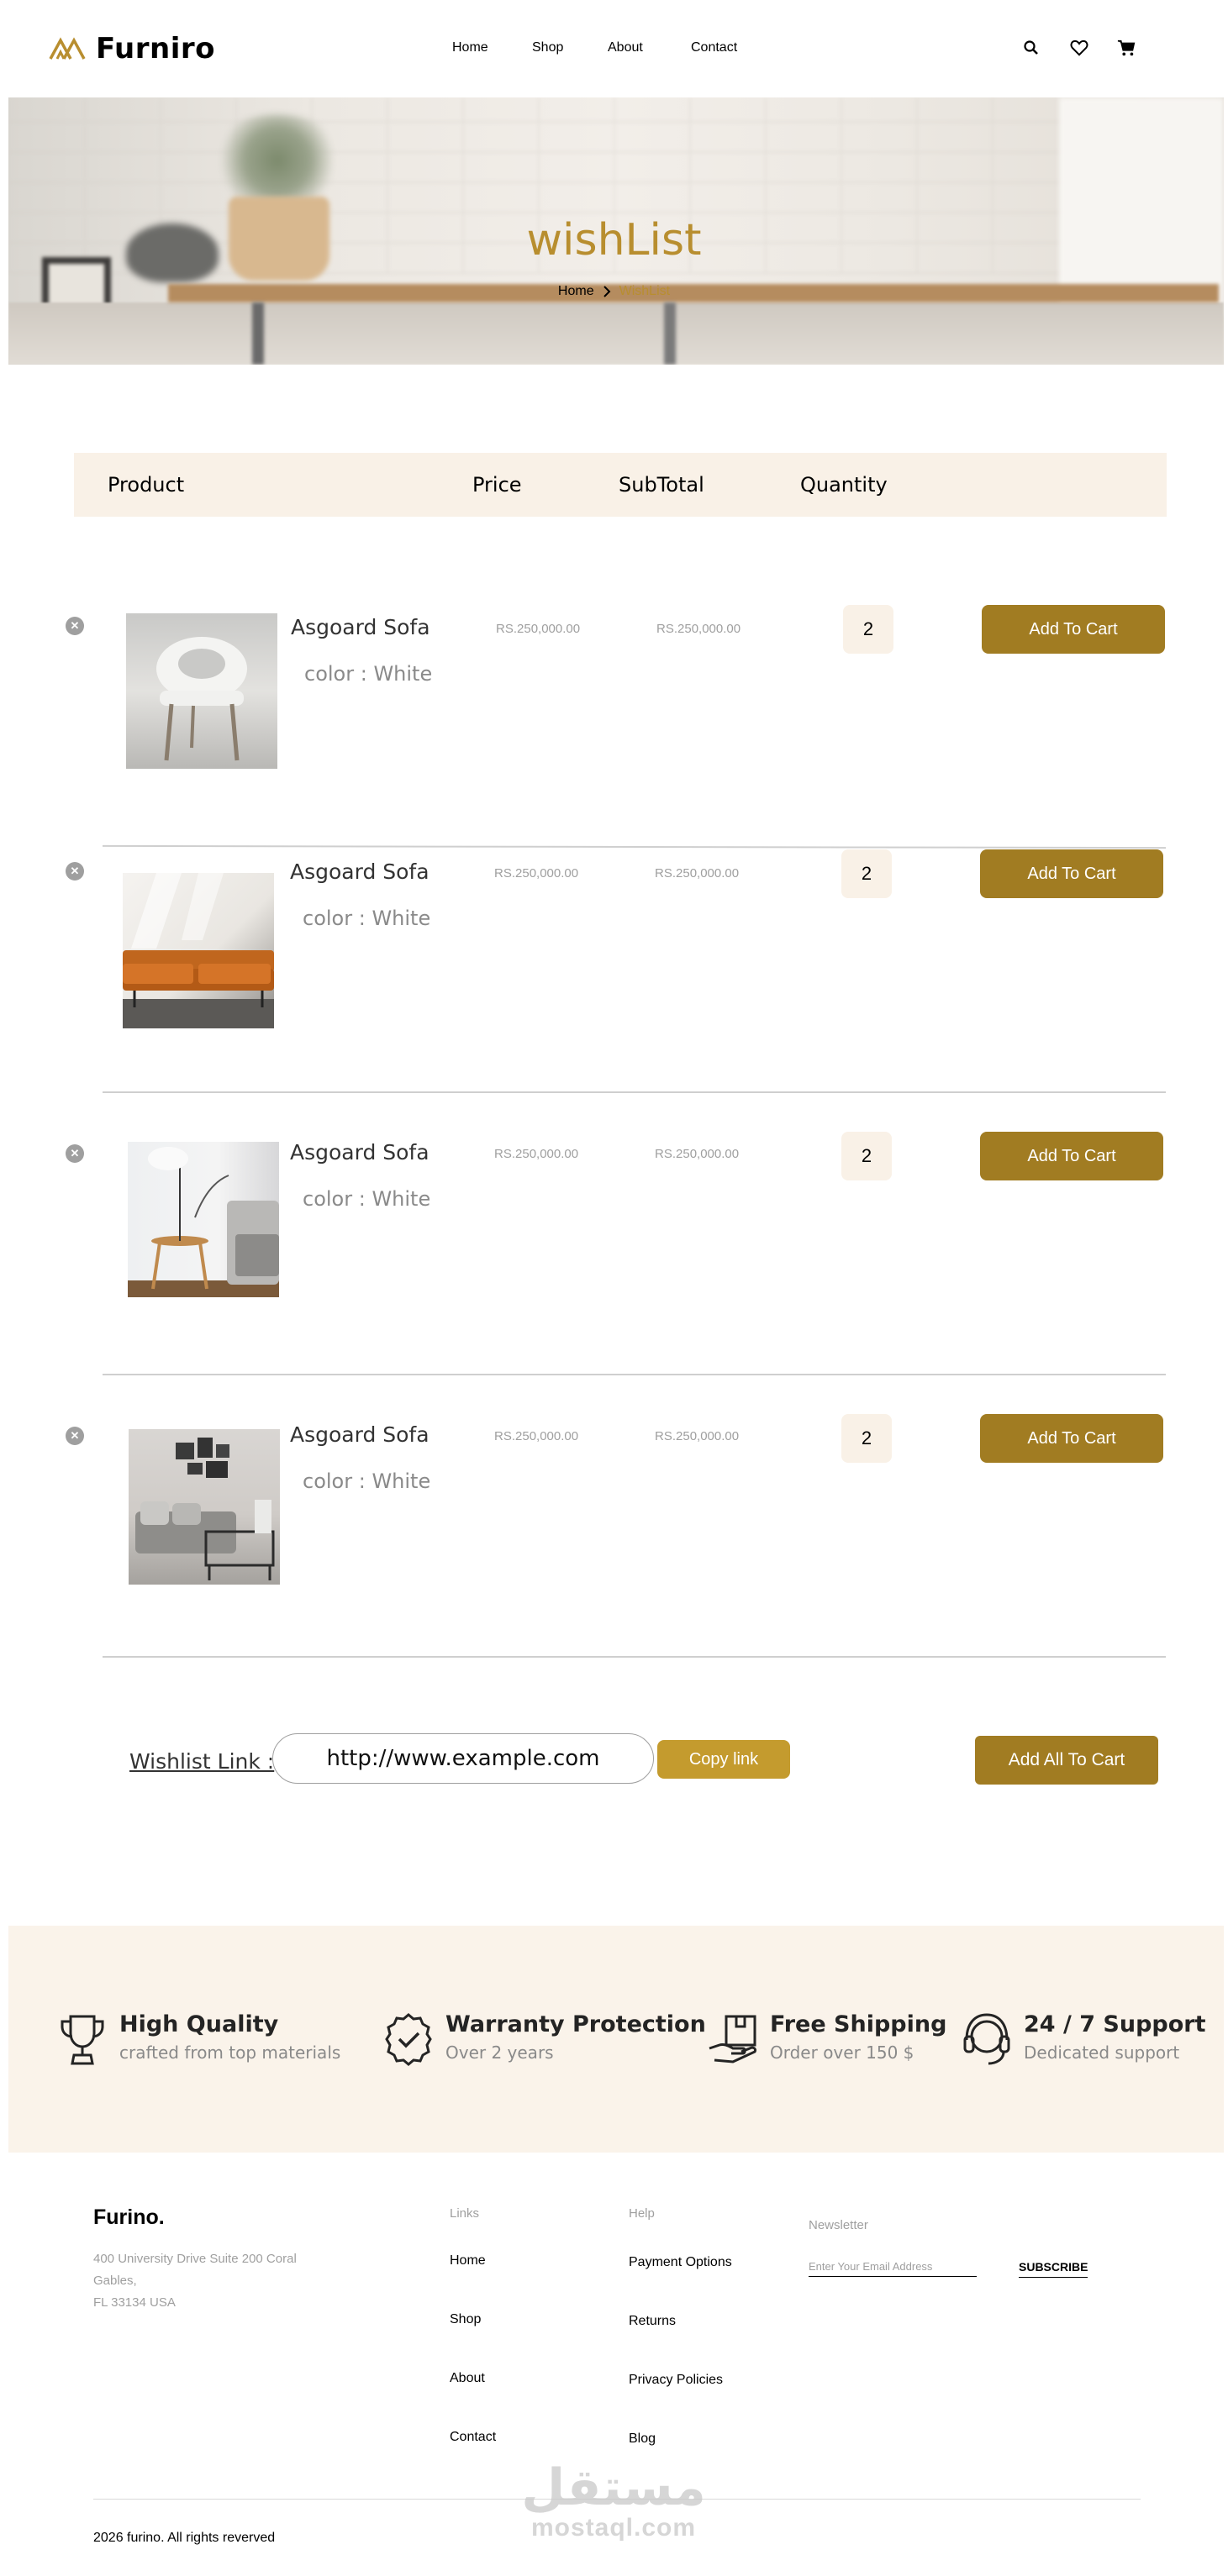 The image size is (1228, 2576). I want to click on site-header: Furniro Home Shop About Contact, so click(614, 48).